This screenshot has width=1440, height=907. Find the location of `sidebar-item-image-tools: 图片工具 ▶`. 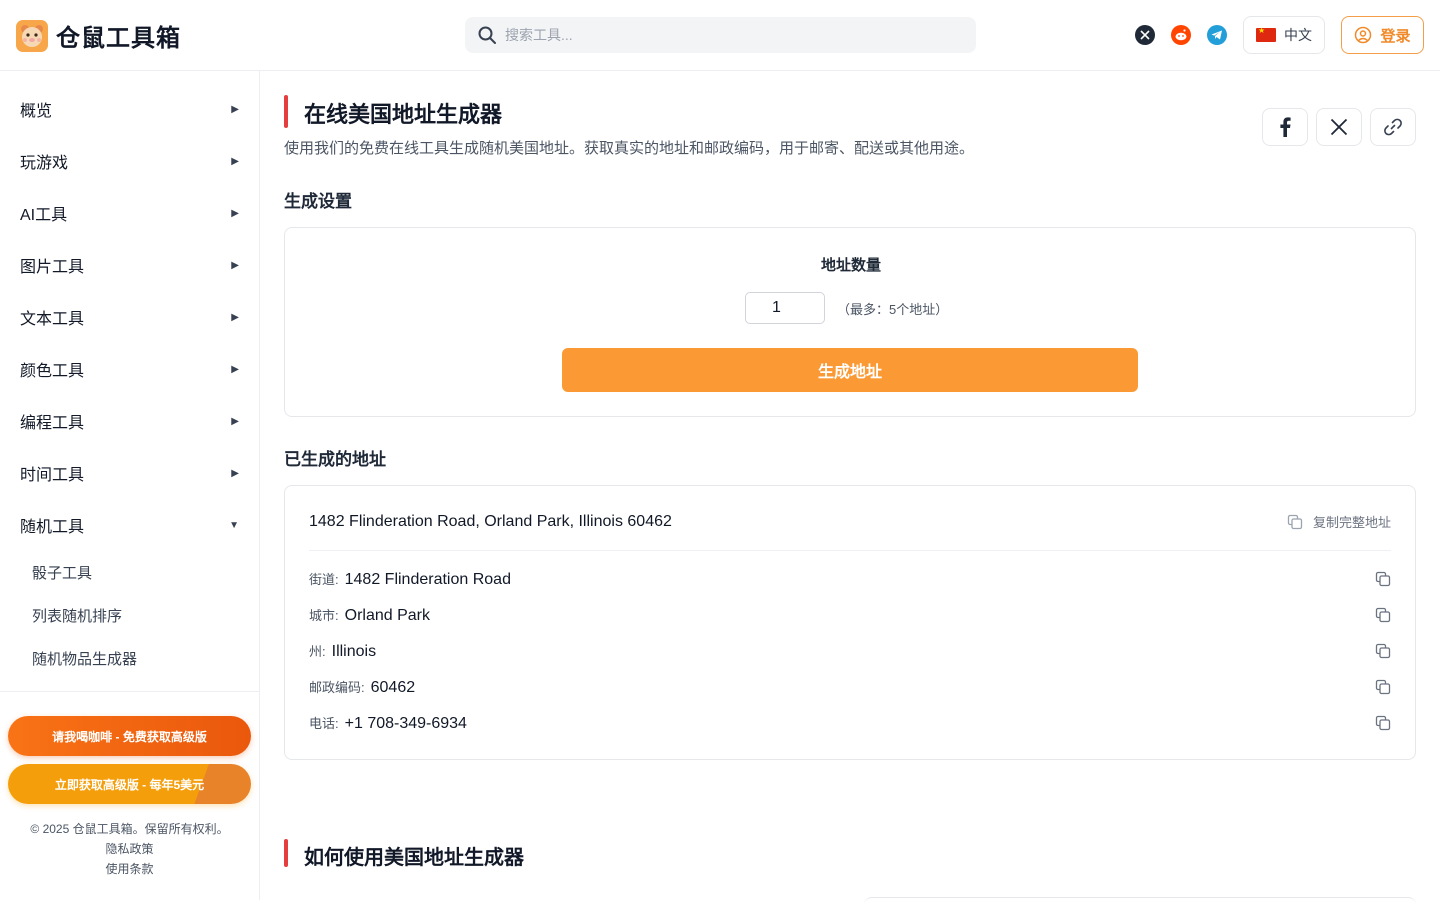

sidebar-item-image-tools: 图片工具 ▶ is located at coordinates (129, 265).